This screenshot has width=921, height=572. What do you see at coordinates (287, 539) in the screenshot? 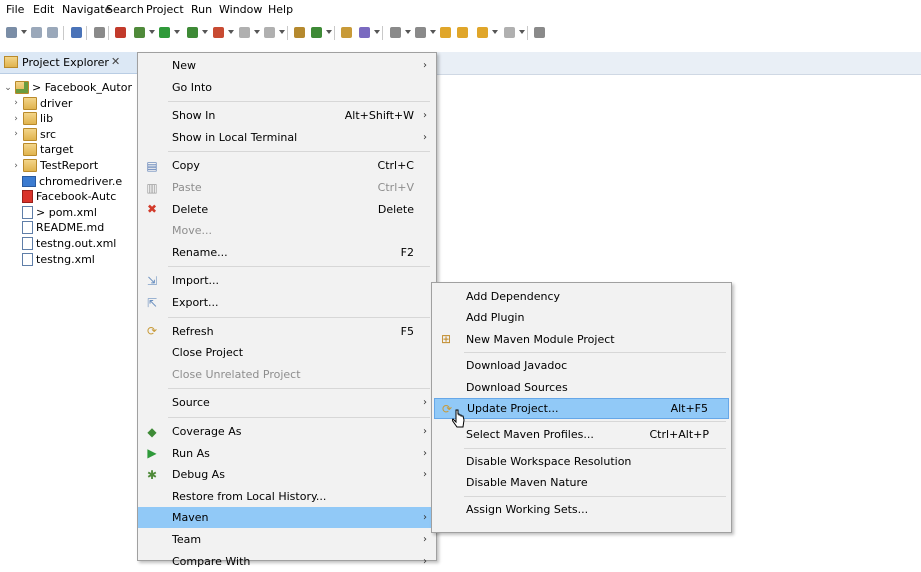
I see `context-menu-item-team: Team ›` at bounding box center [287, 539].